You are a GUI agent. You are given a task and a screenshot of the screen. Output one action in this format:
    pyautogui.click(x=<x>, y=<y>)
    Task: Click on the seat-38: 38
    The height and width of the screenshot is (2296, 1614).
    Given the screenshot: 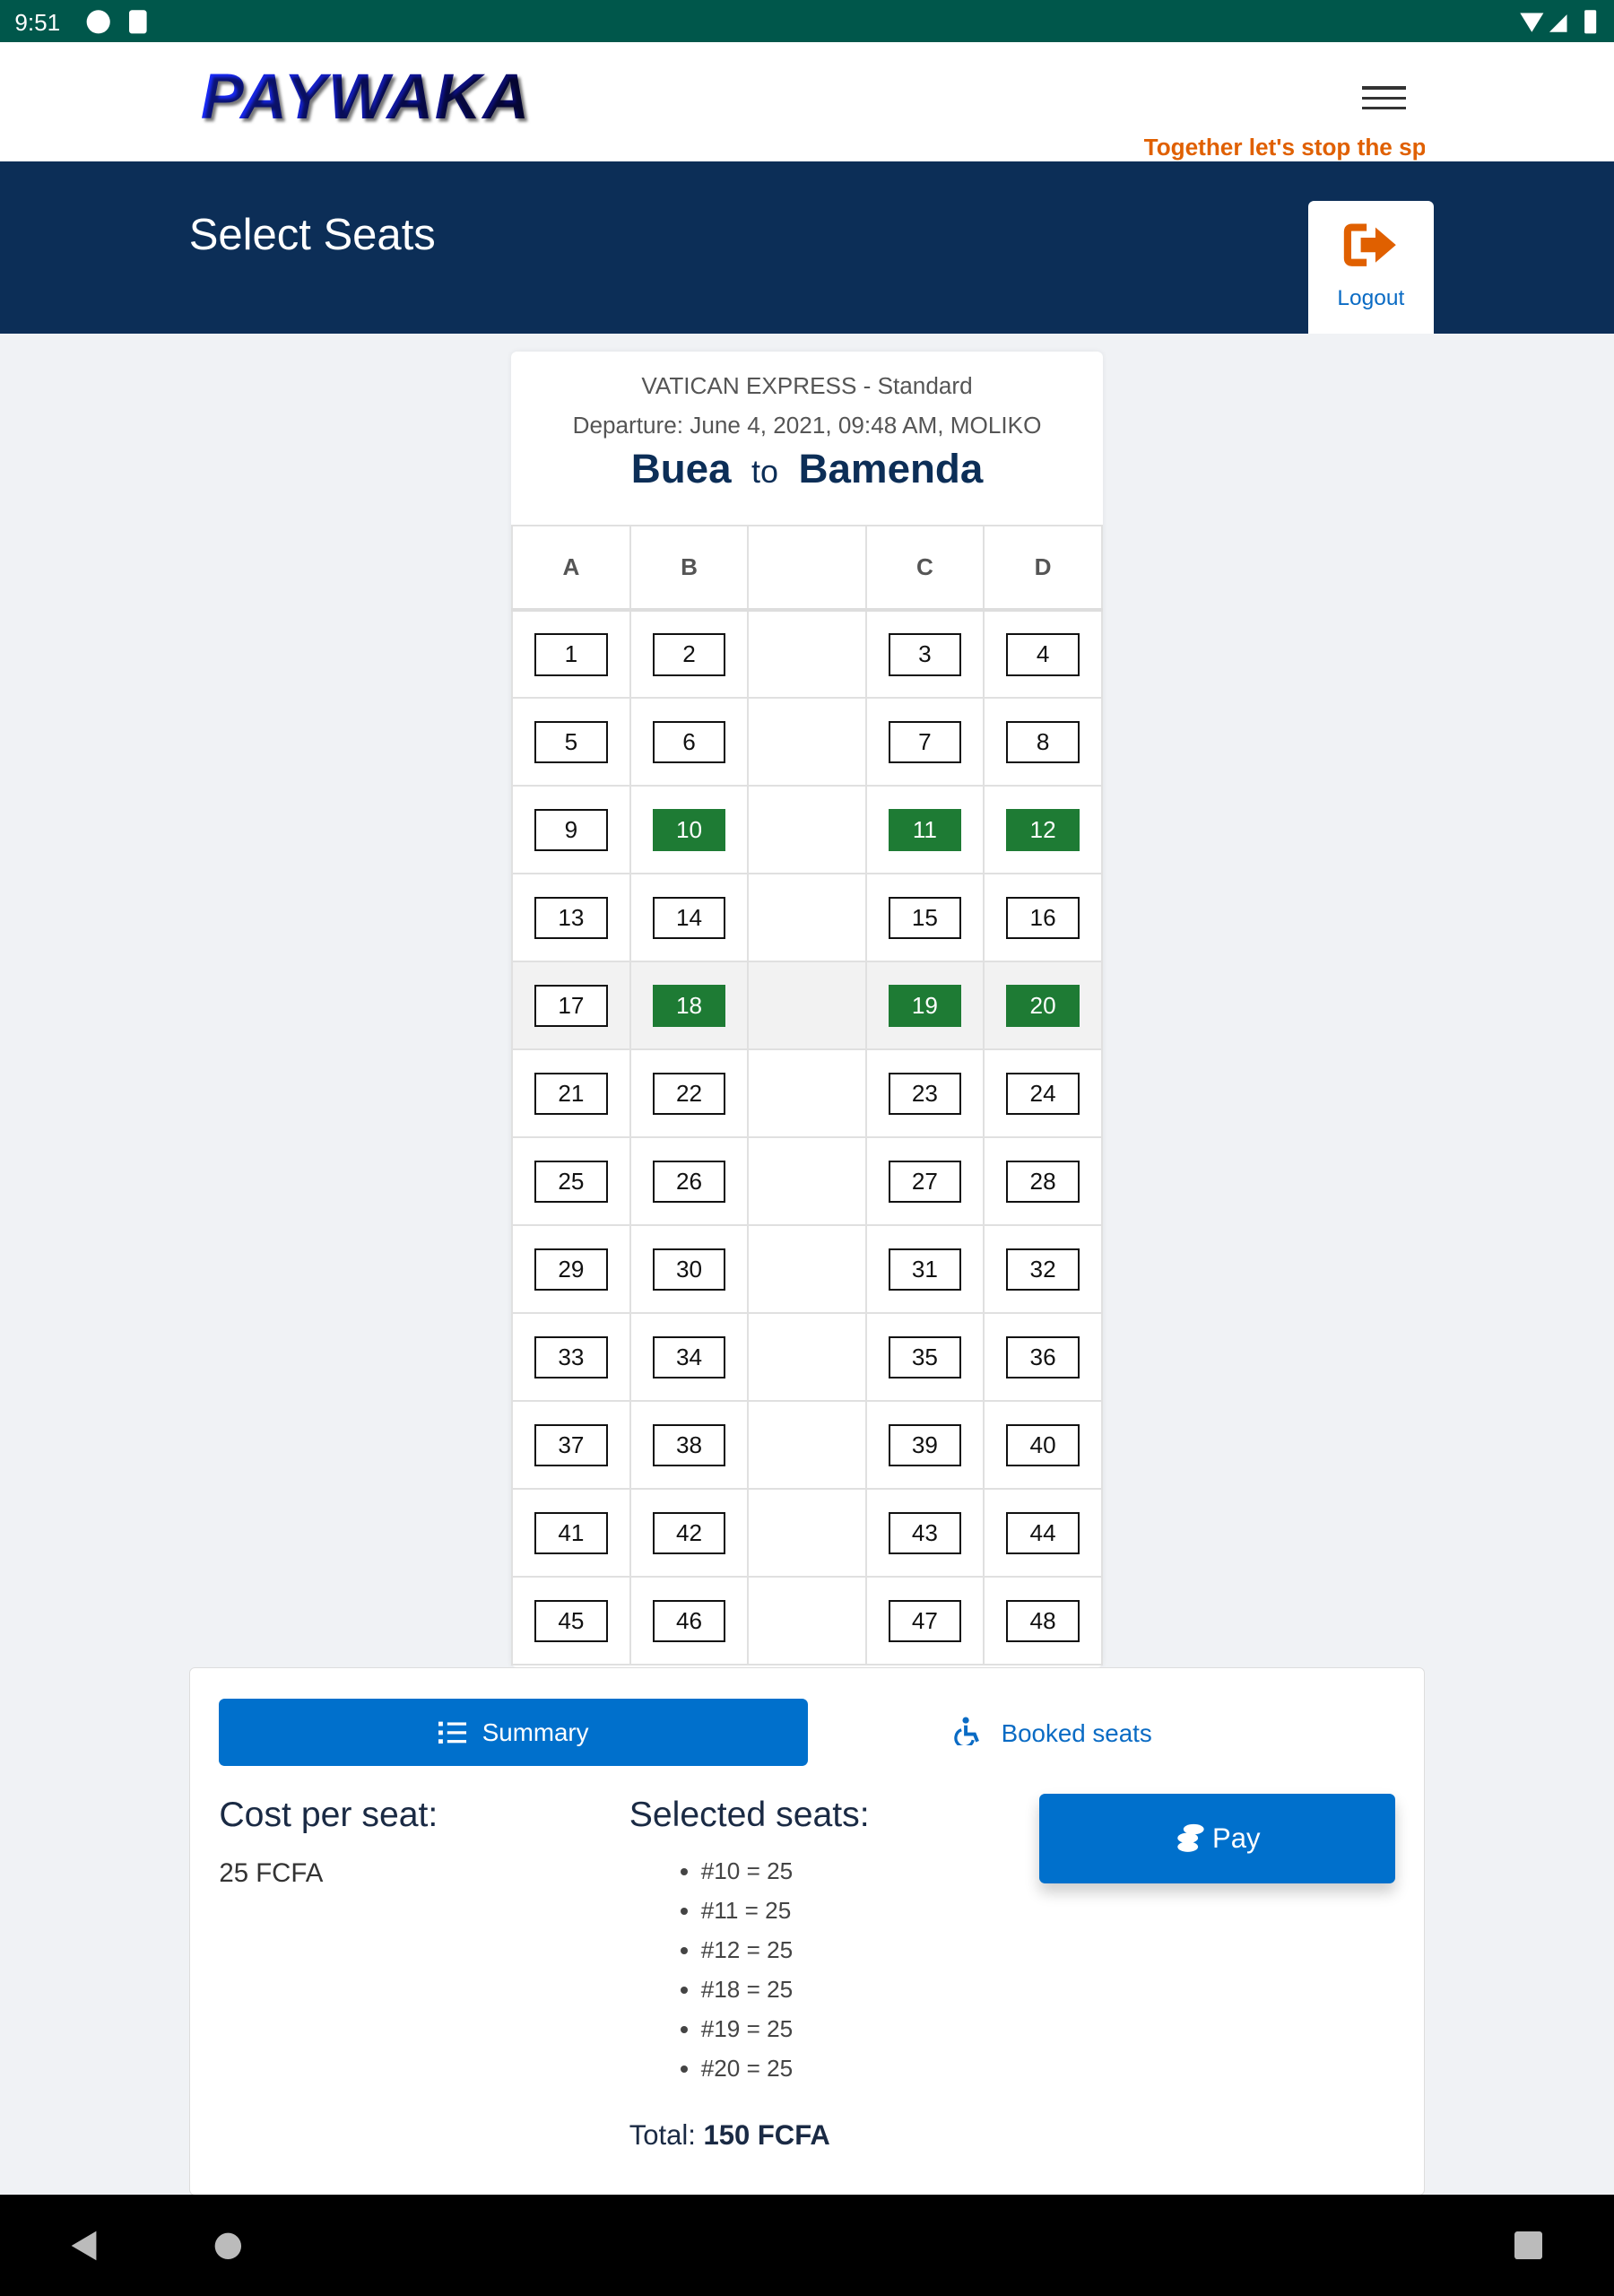 What is the action you would take?
    pyautogui.click(x=689, y=1445)
    